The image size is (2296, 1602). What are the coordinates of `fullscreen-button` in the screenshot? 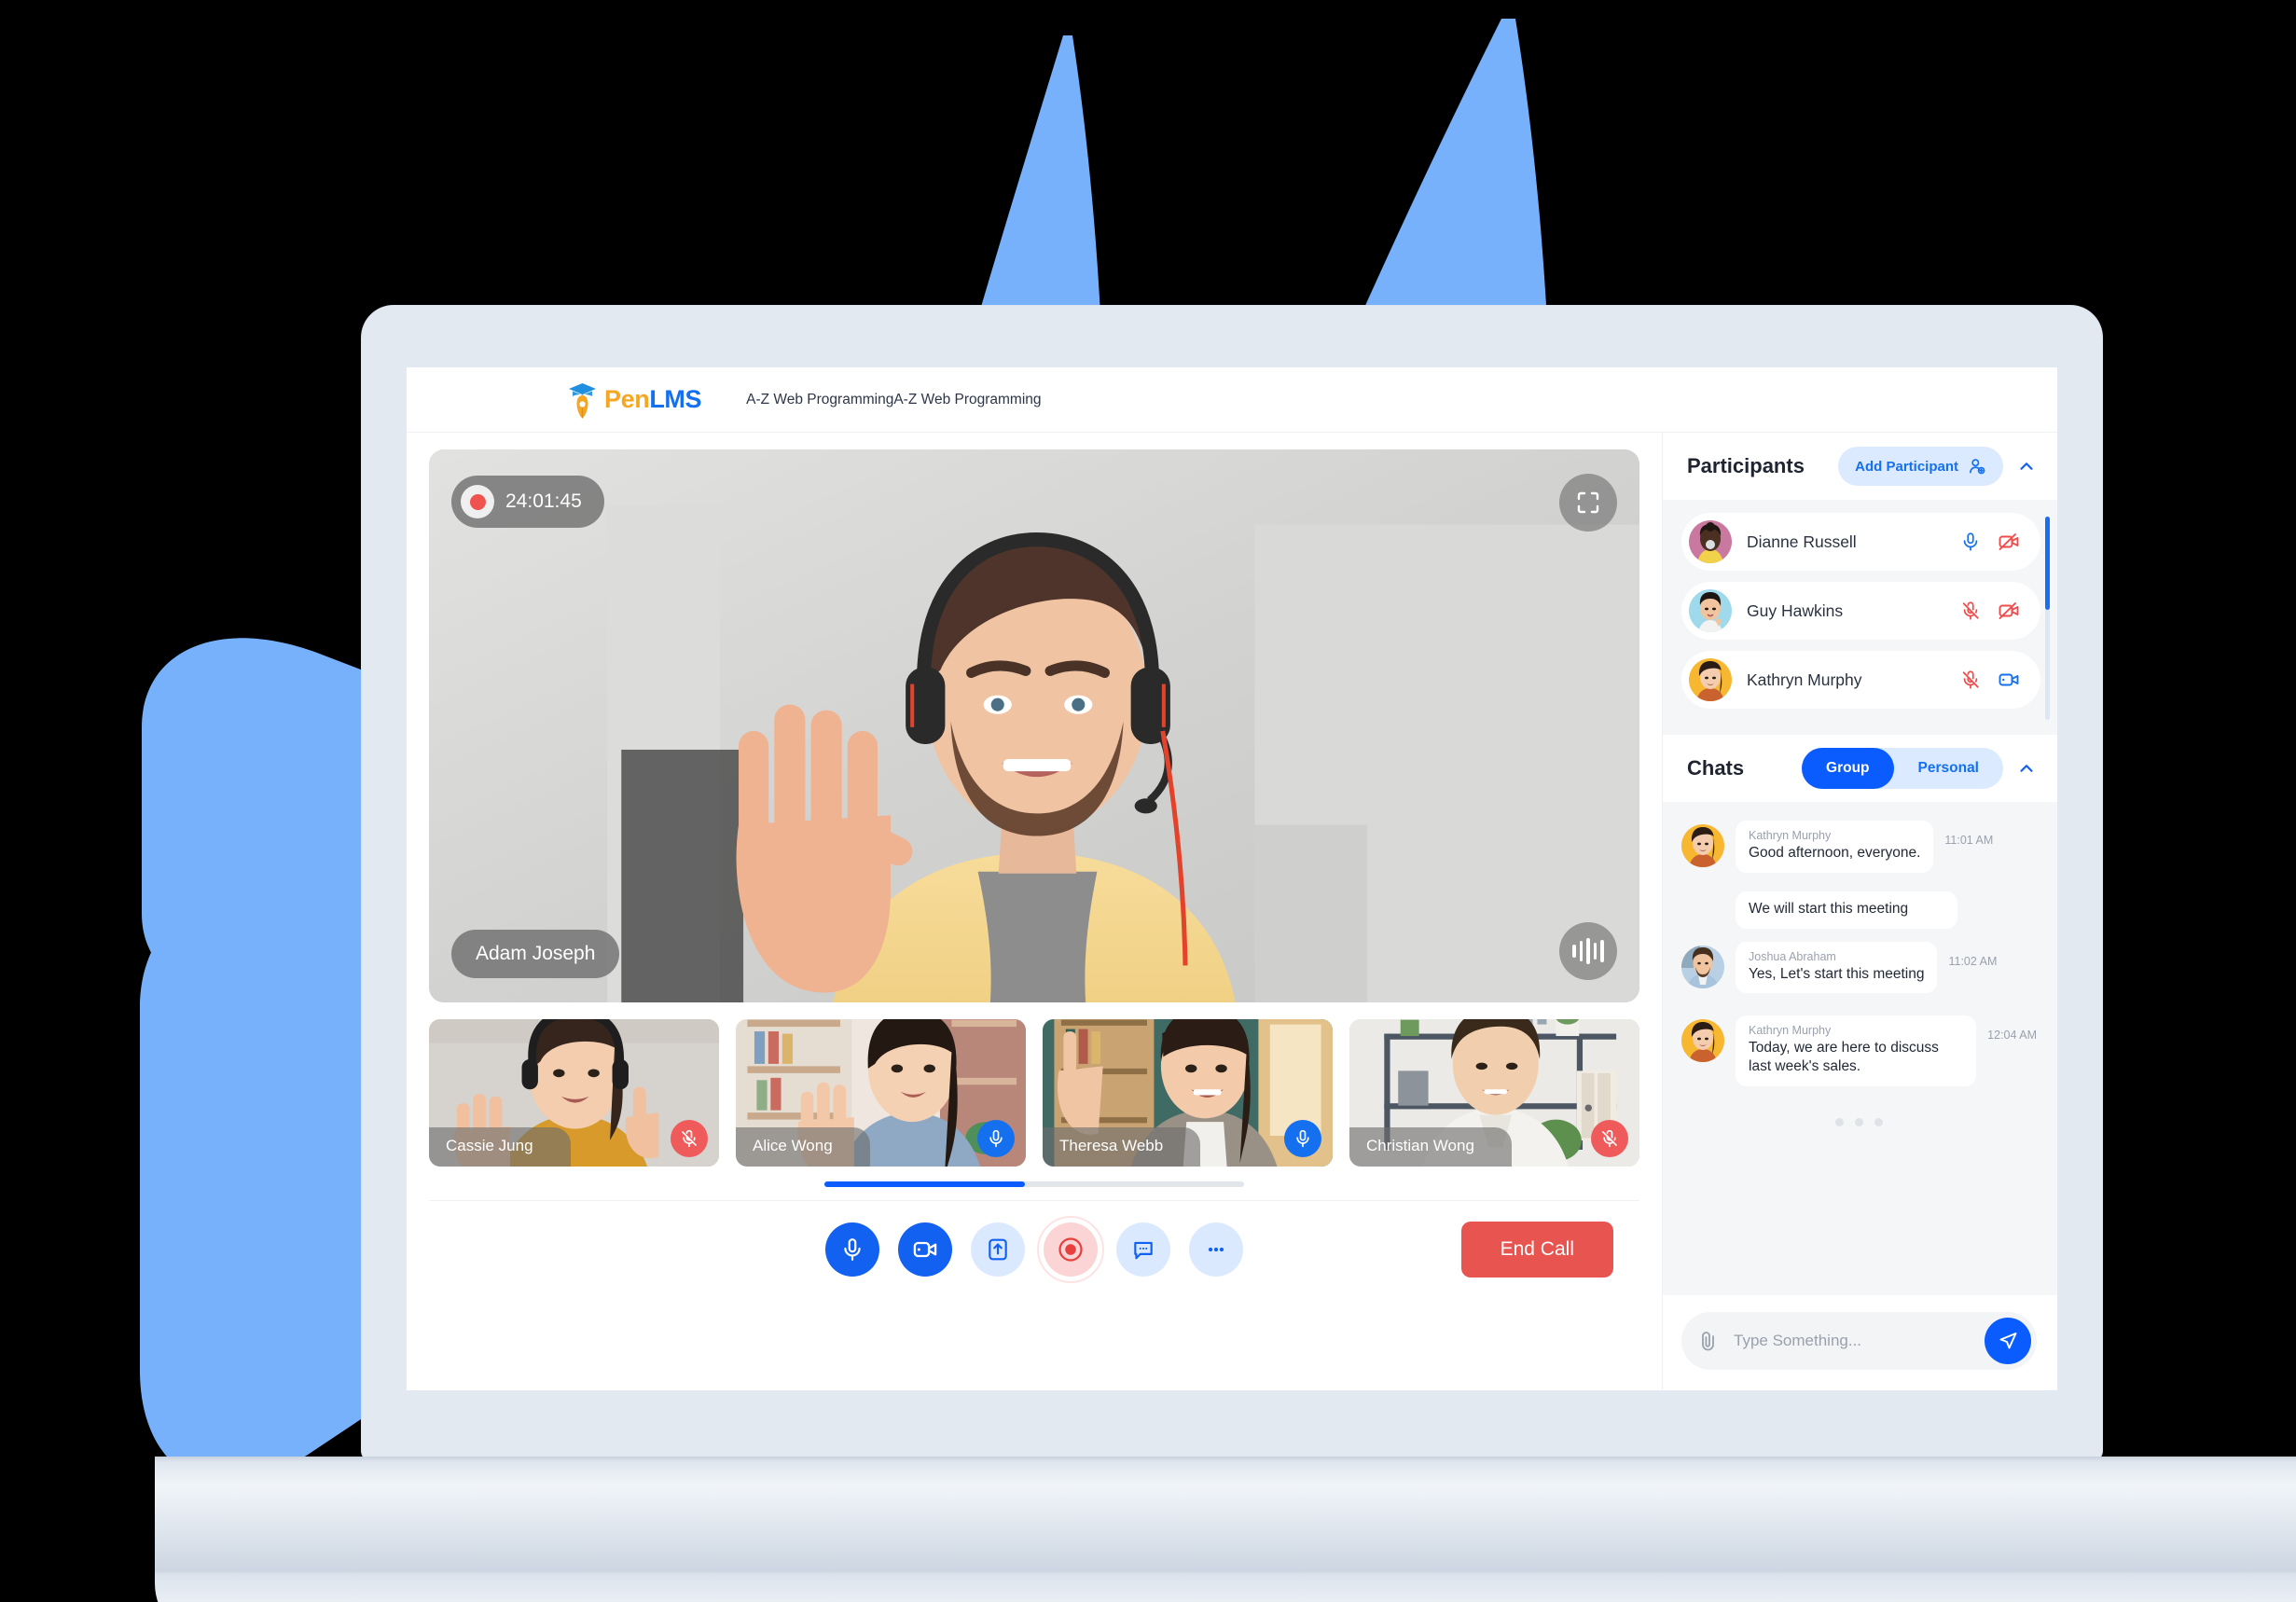 It's located at (1588, 503).